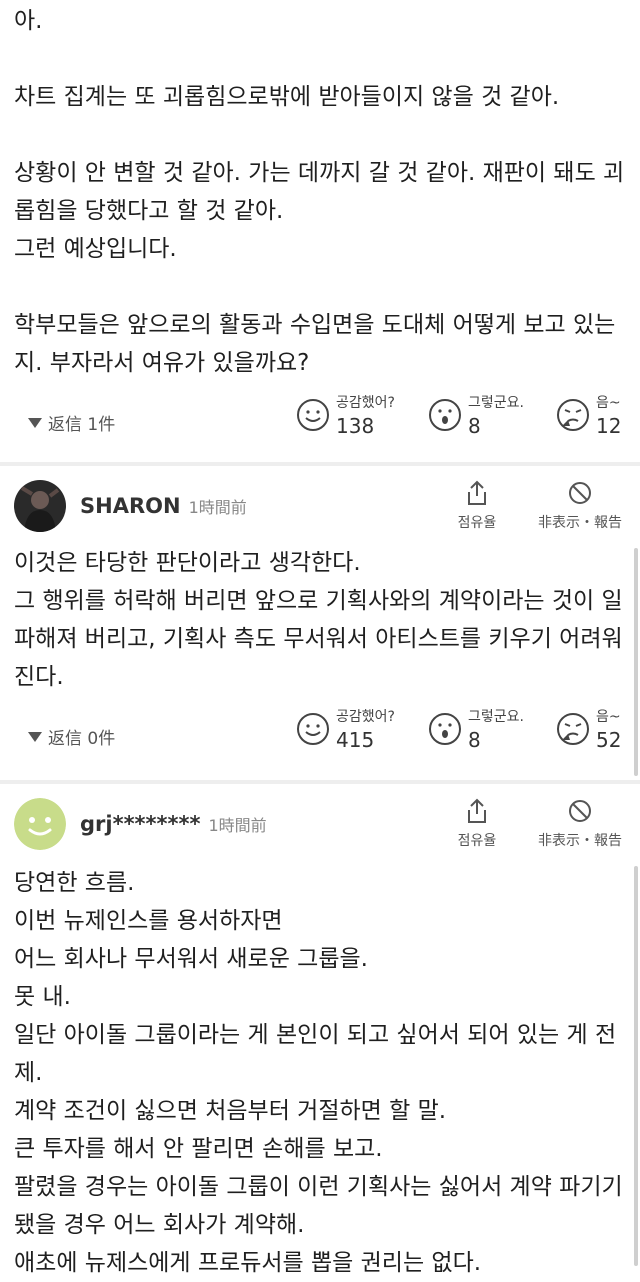 The image size is (640, 1282). What do you see at coordinates (149, 211) in the screenshot?
I see `text-line: 롭힘을 당했다고 할 것 같아.` at bounding box center [149, 211].